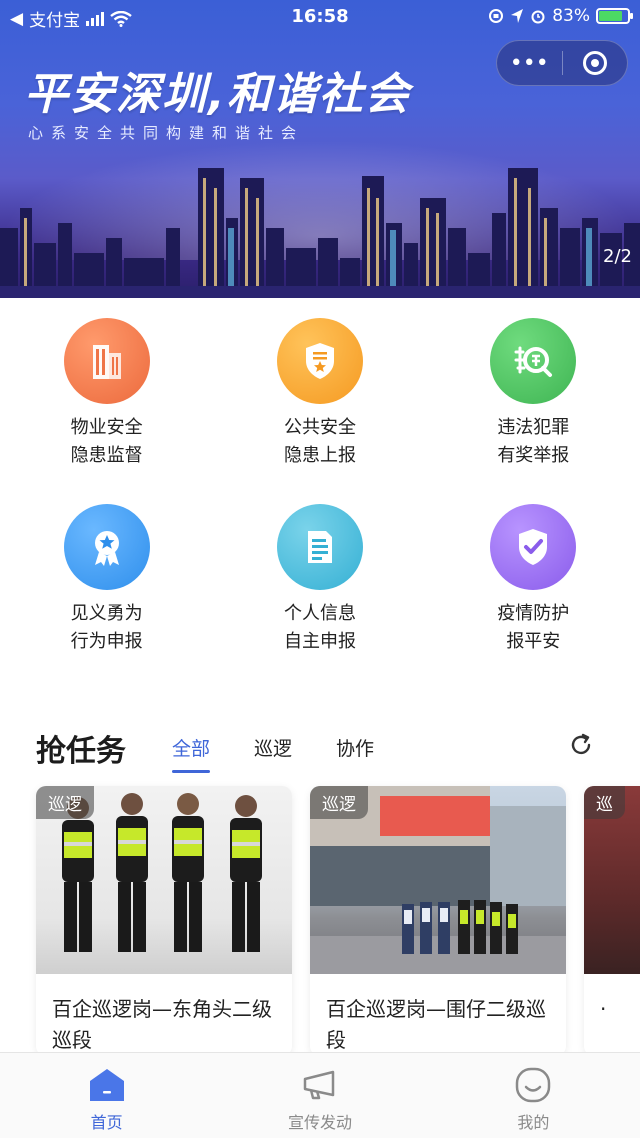 This screenshot has height=1138, width=640. What do you see at coordinates (533, 441) in the screenshot?
I see `service-label: 违法犯罪 有奖举报` at bounding box center [533, 441].